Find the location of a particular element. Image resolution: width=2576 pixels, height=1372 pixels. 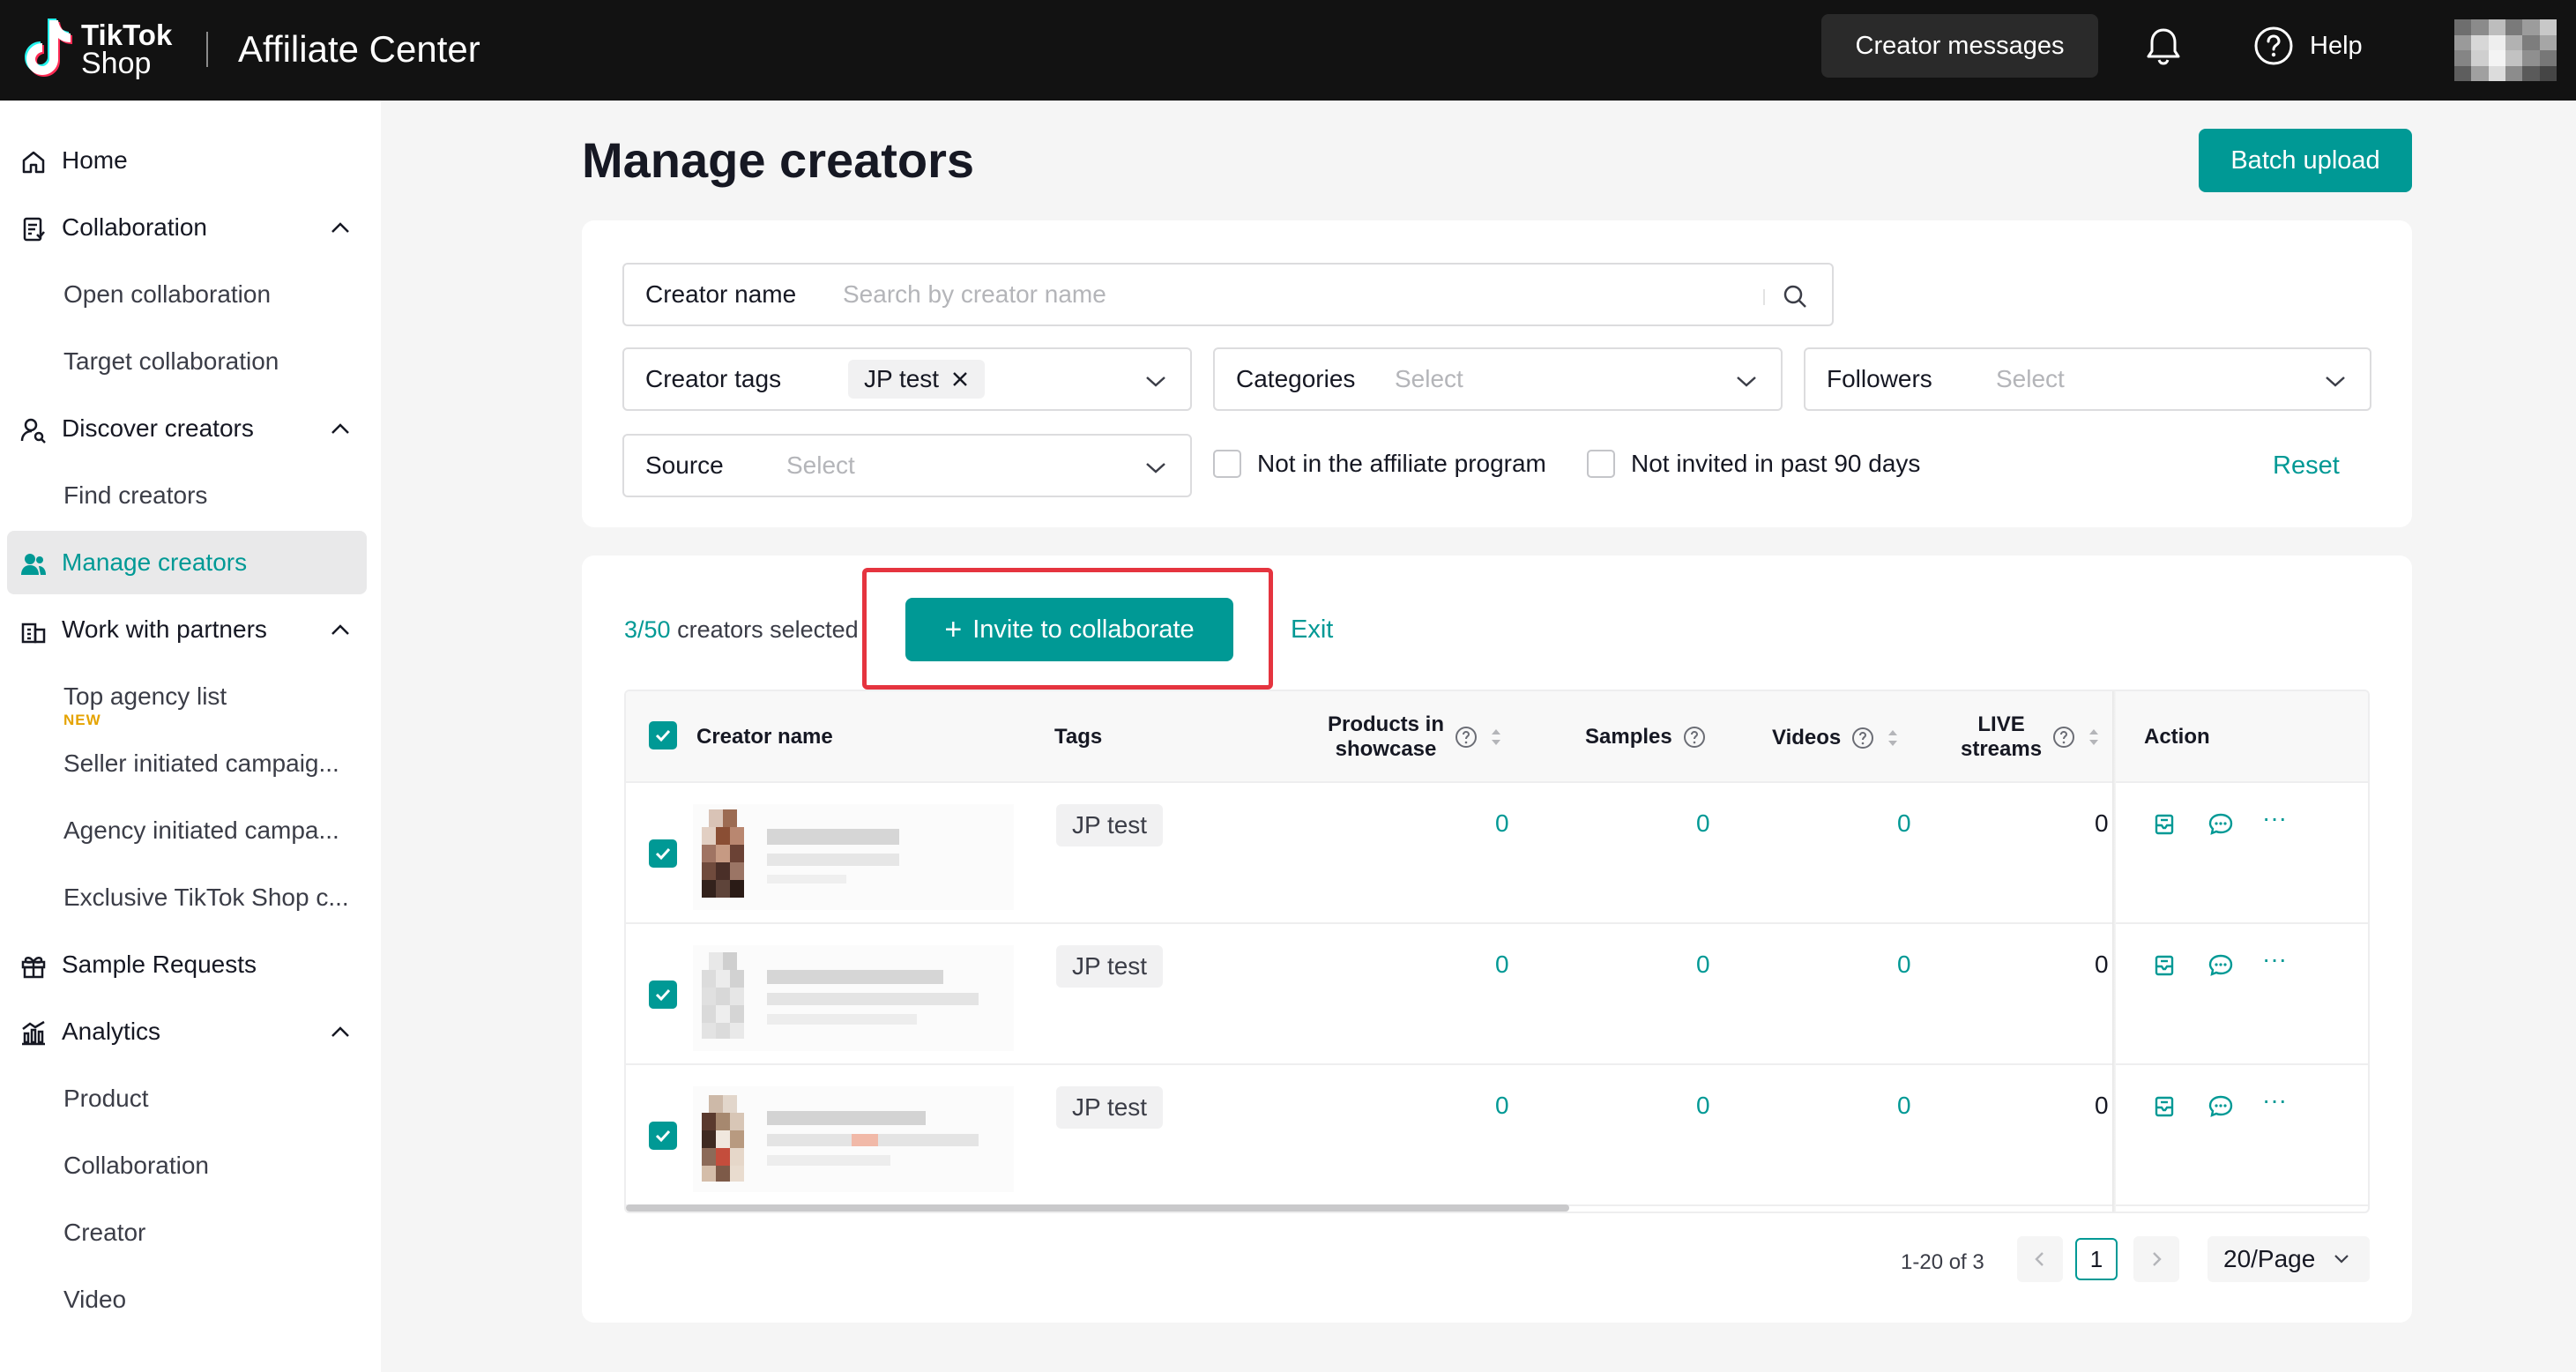

column-header-live-streams: LIVE streams is located at coordinates (2032, 737).